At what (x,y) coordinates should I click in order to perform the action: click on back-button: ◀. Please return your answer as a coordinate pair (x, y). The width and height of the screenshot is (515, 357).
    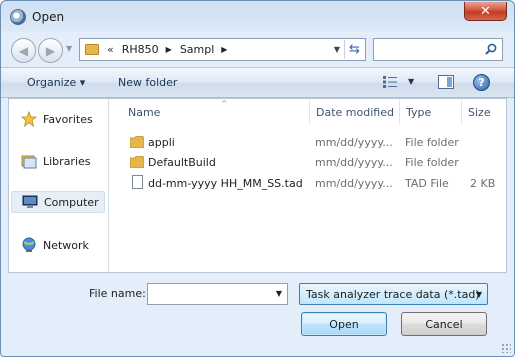
    Looking at the image, I should click on (23, 50).